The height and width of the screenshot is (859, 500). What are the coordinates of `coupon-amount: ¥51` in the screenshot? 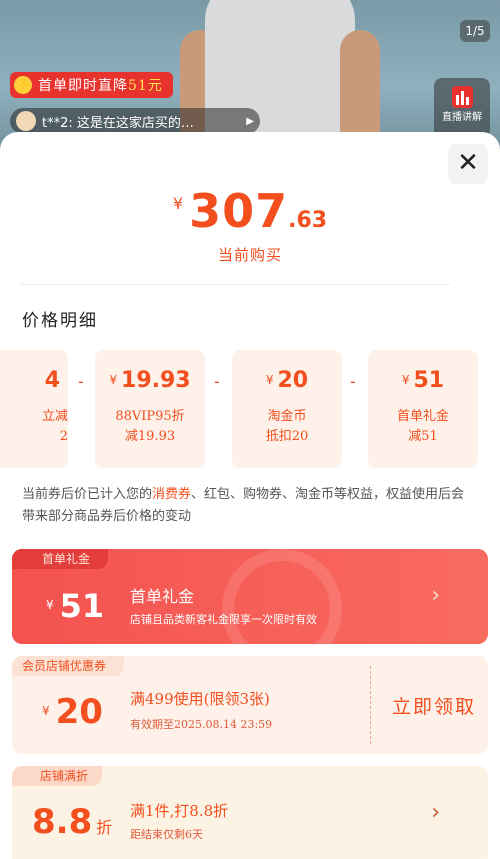 It's located at (75, 606).